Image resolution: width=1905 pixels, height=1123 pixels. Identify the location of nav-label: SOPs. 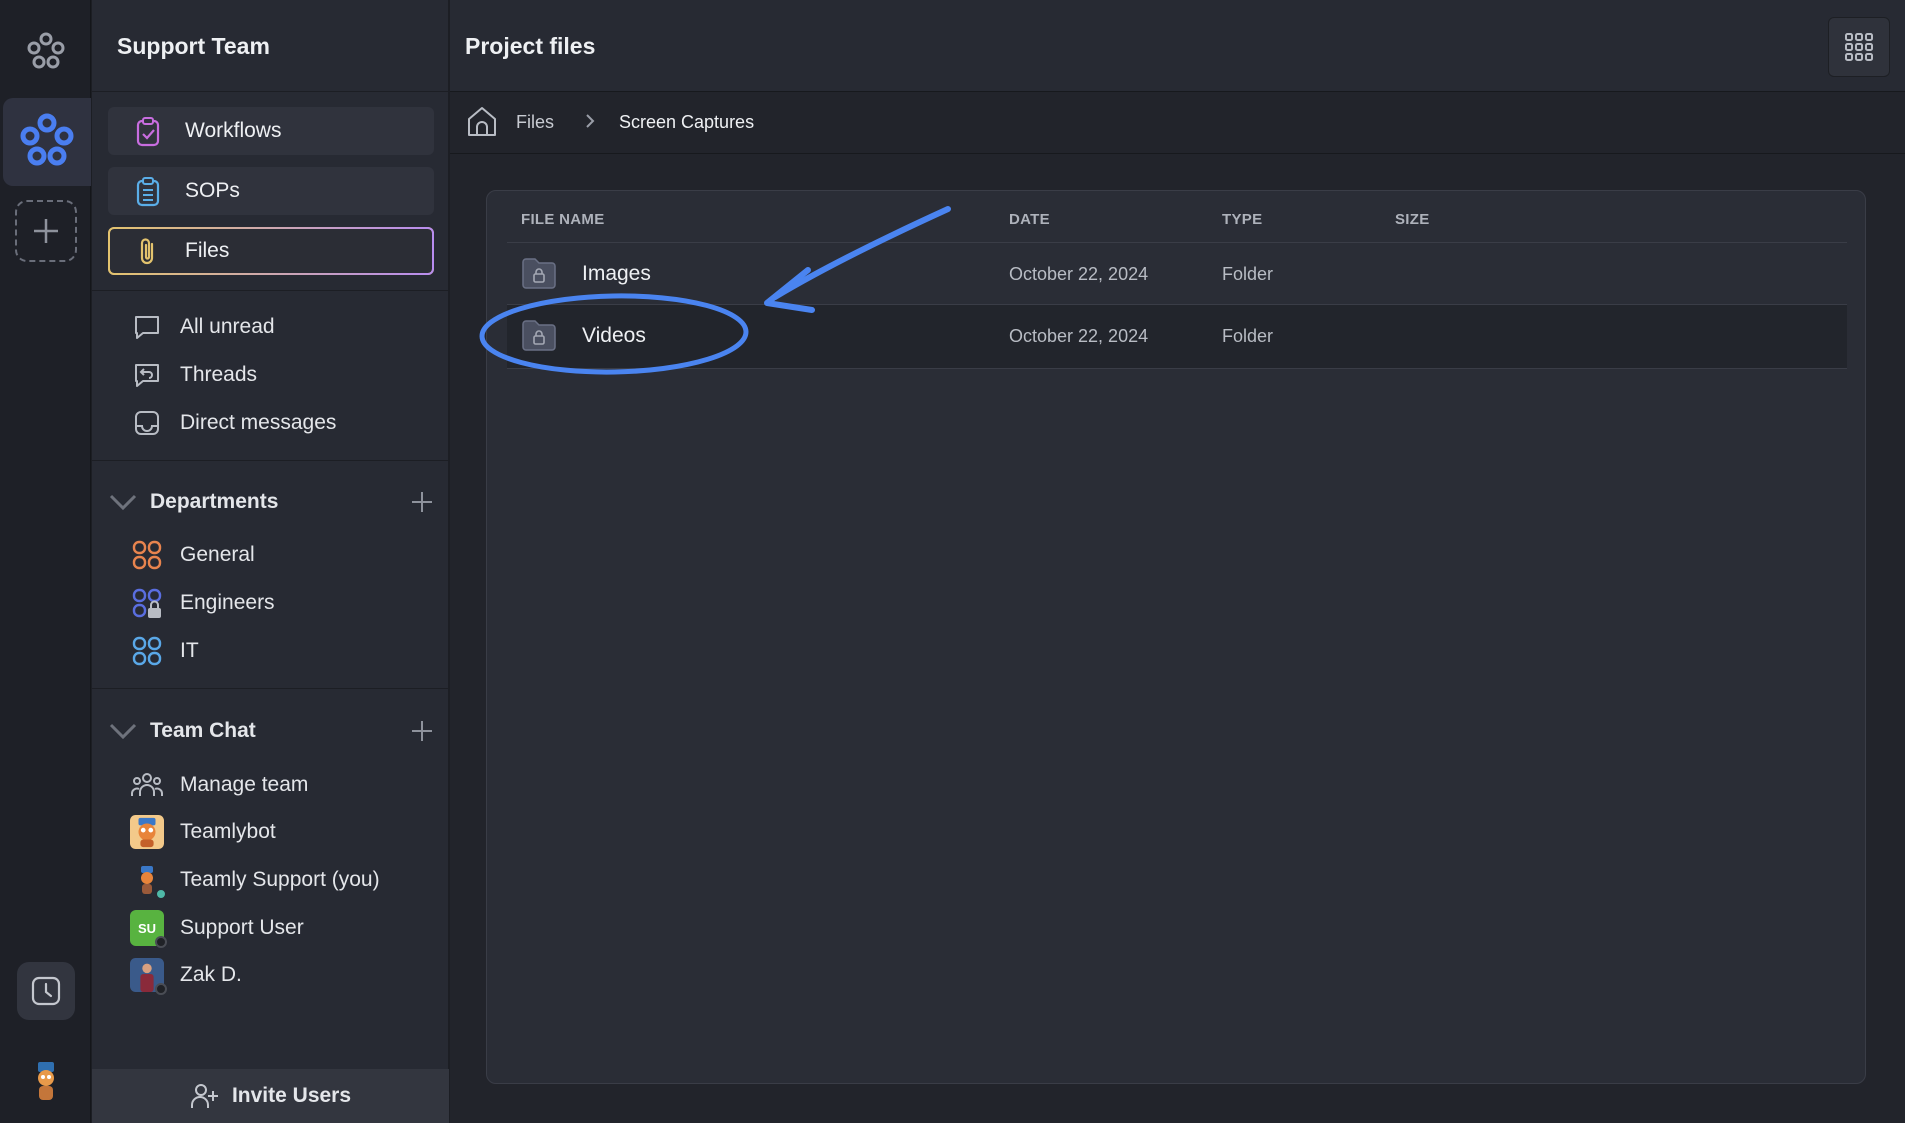
(212, 190).